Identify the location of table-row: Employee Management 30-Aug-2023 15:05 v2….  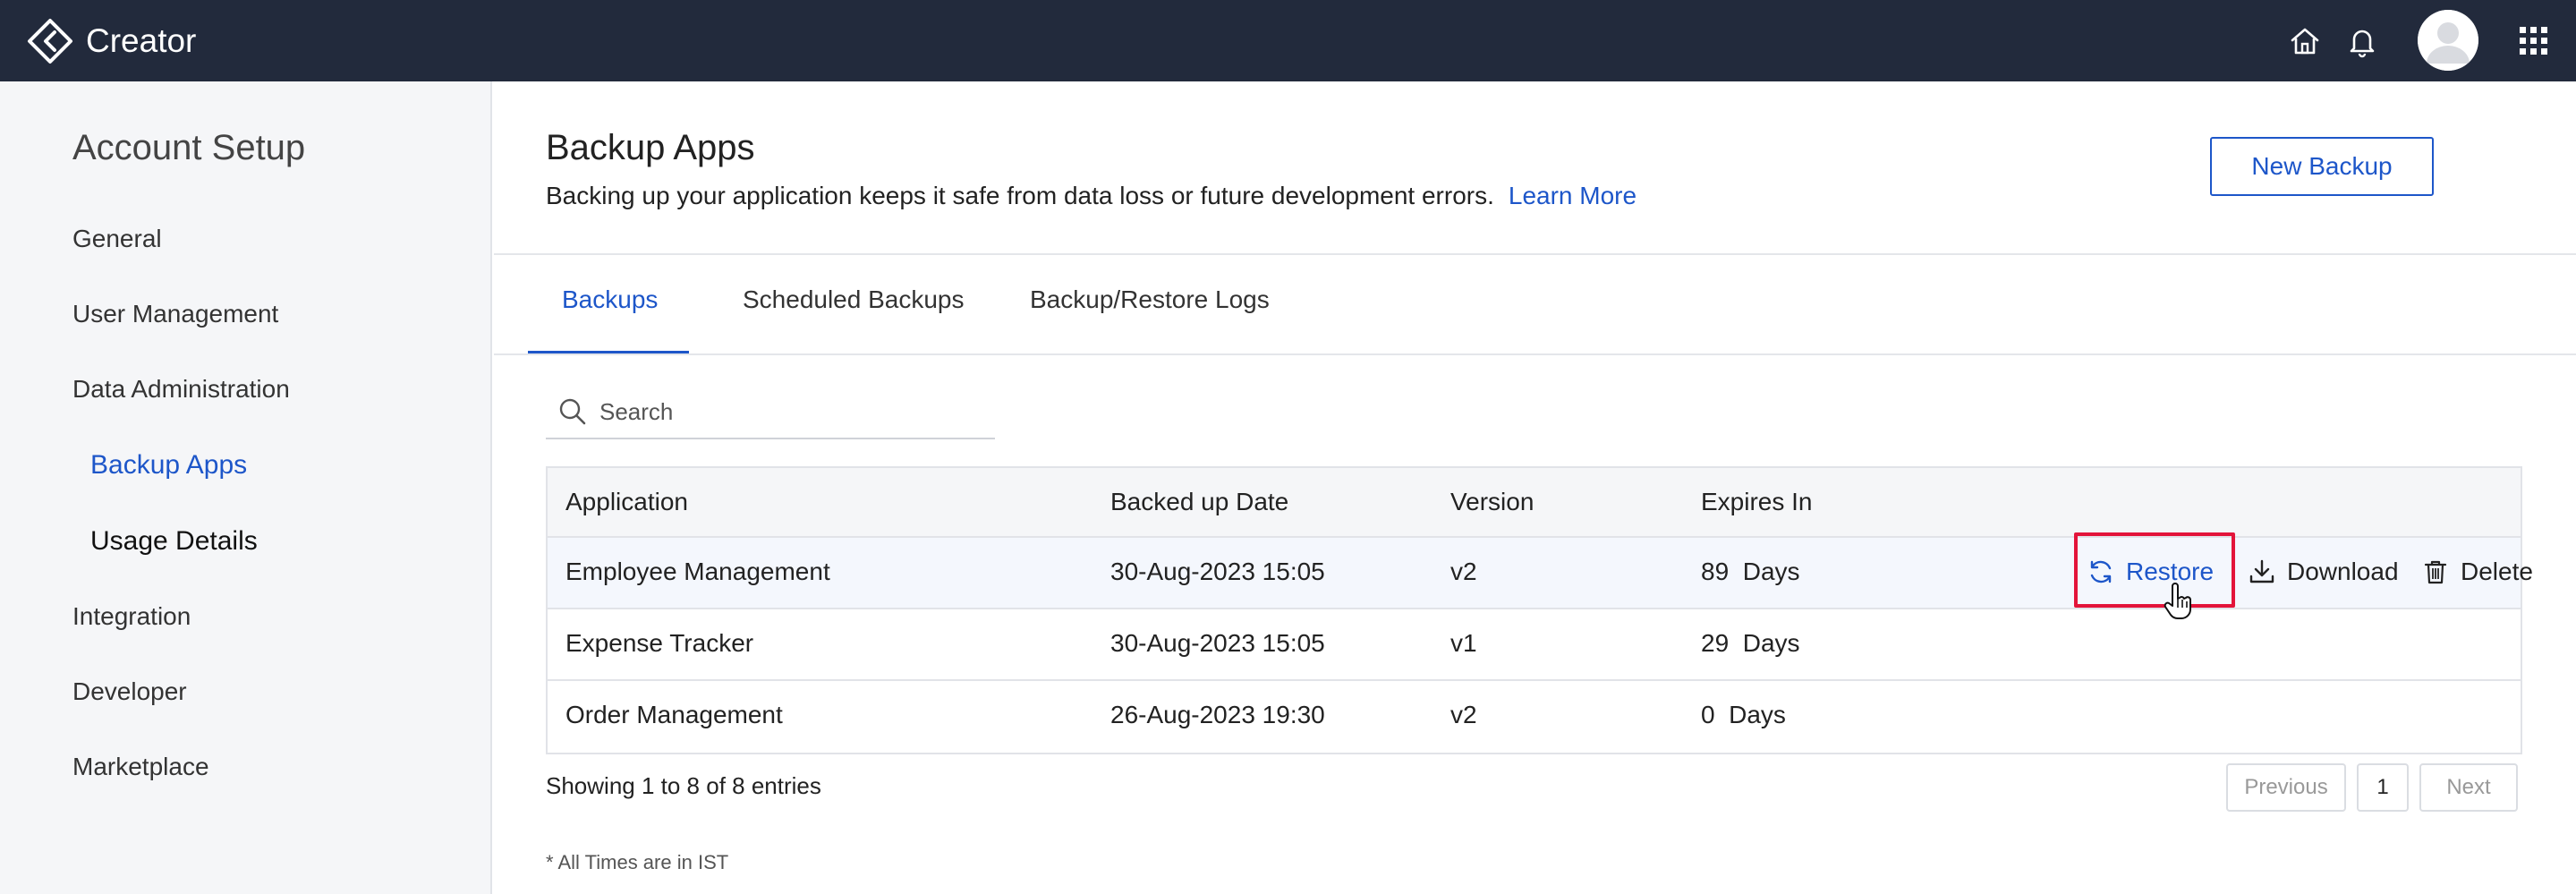
(1540, 575).